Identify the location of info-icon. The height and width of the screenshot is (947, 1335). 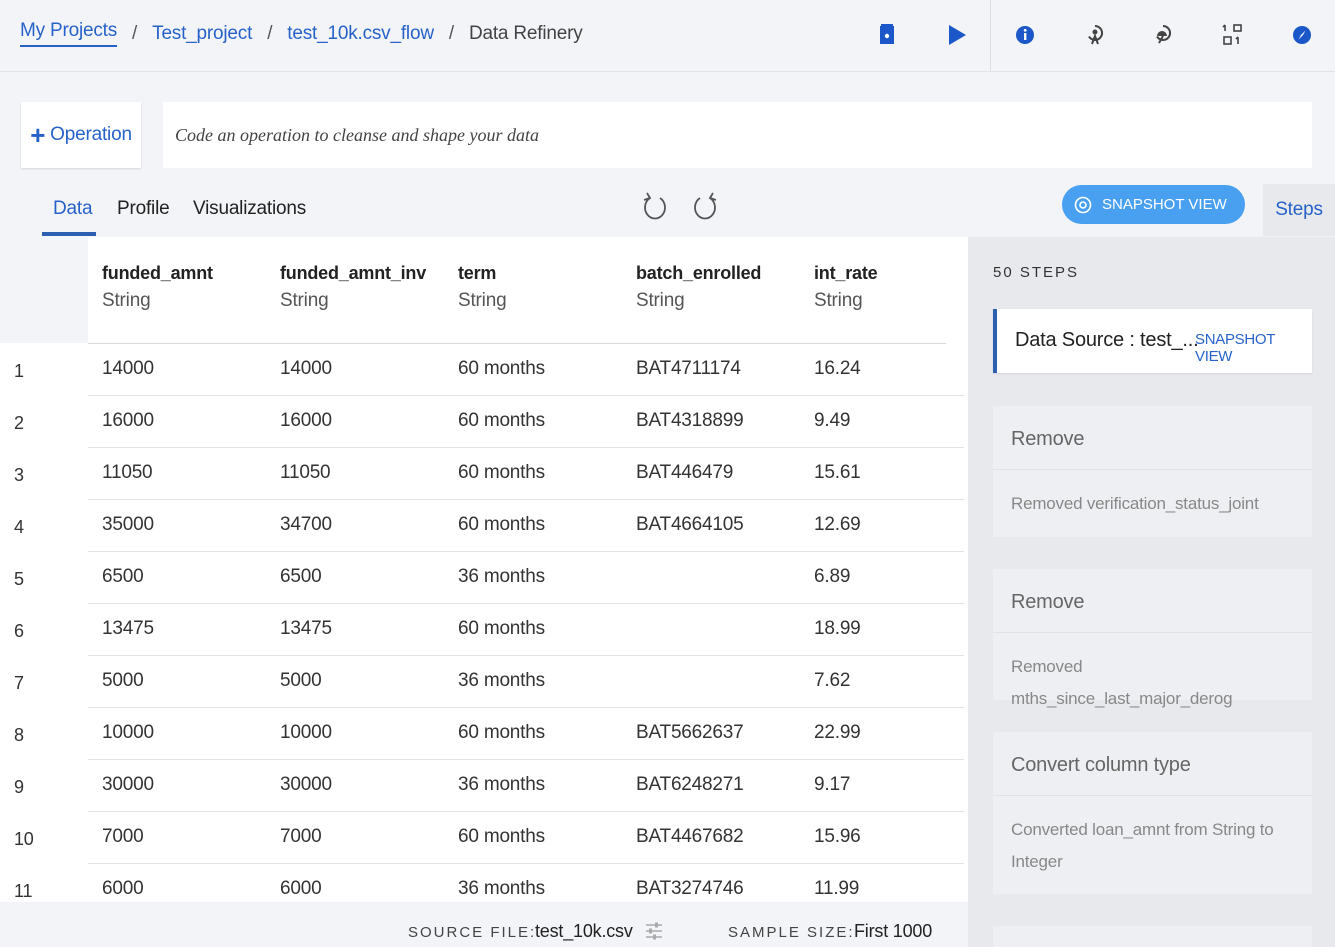
(1025, 35).